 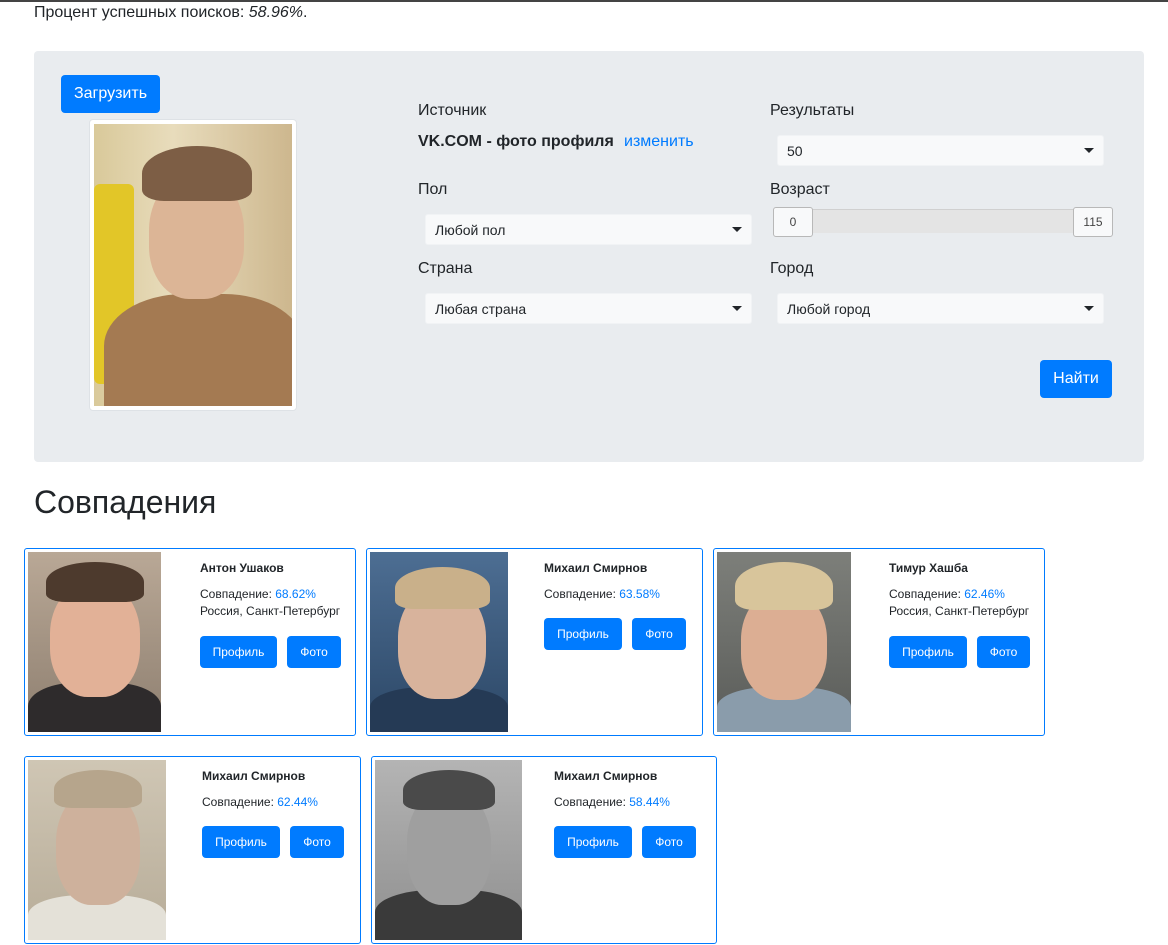 What do you see at coordinates (433, 189) in the screenshot?
I see `gender-label: Пол` at bounding box center [433, 189].